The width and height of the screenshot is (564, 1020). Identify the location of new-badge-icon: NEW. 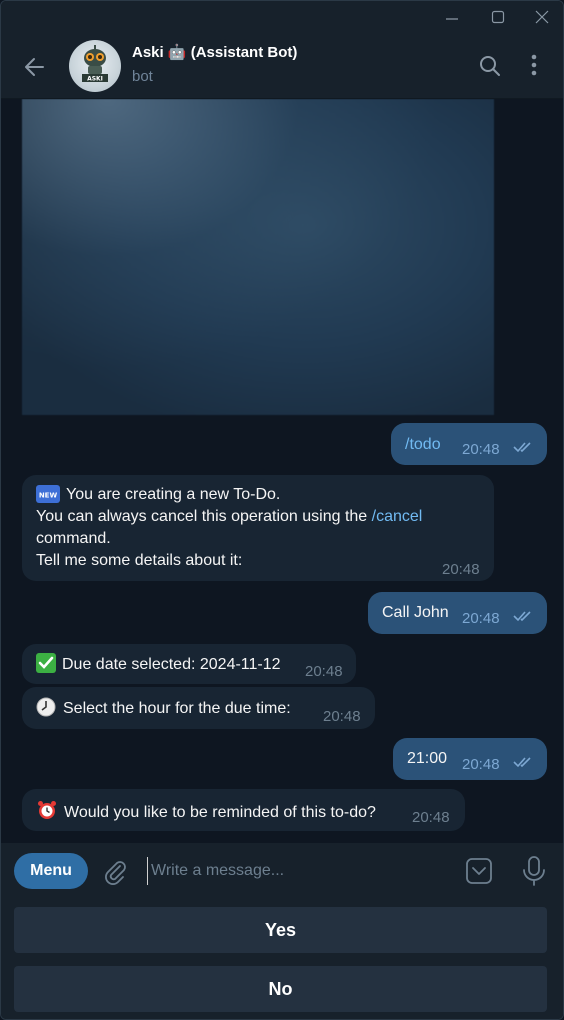
(48, 494).